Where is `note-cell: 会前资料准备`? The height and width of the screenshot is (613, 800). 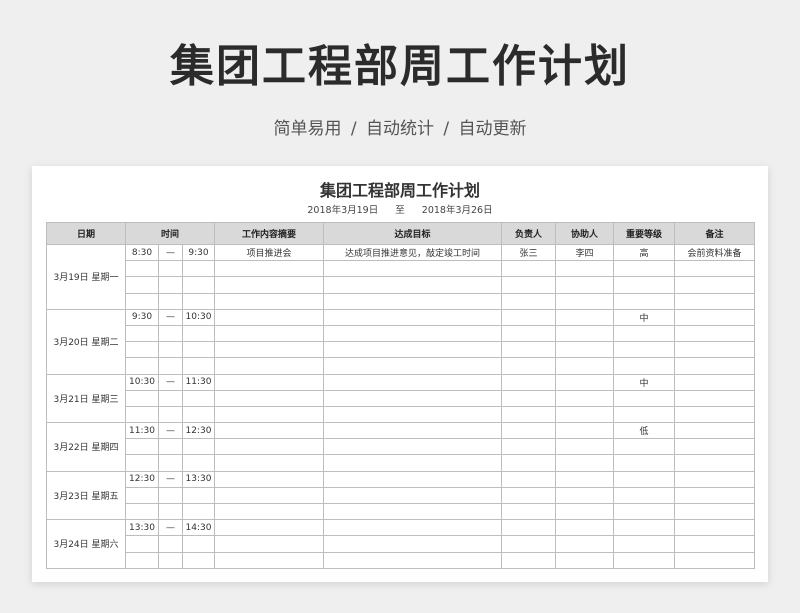 note-cell: 会前资料准备 is located at coordinates (715, 252).